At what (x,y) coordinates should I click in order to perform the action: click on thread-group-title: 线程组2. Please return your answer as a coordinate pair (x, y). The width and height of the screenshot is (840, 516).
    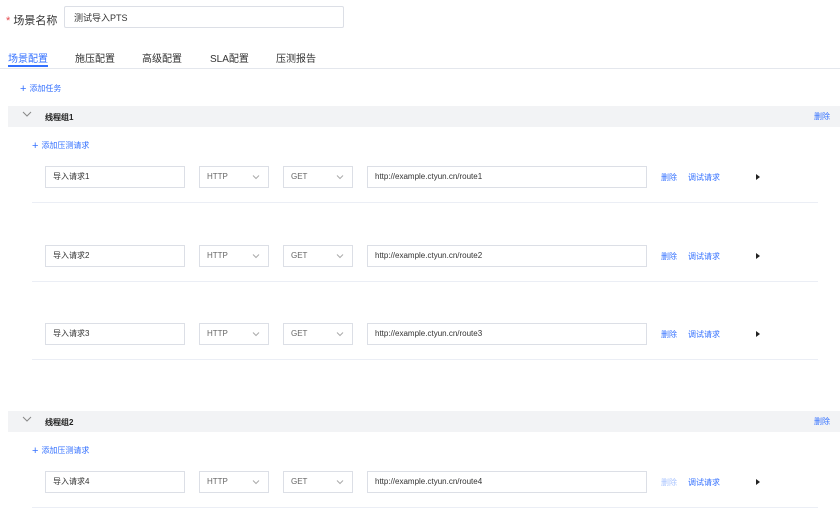
    Looking at the image, I should click on (59, 422).